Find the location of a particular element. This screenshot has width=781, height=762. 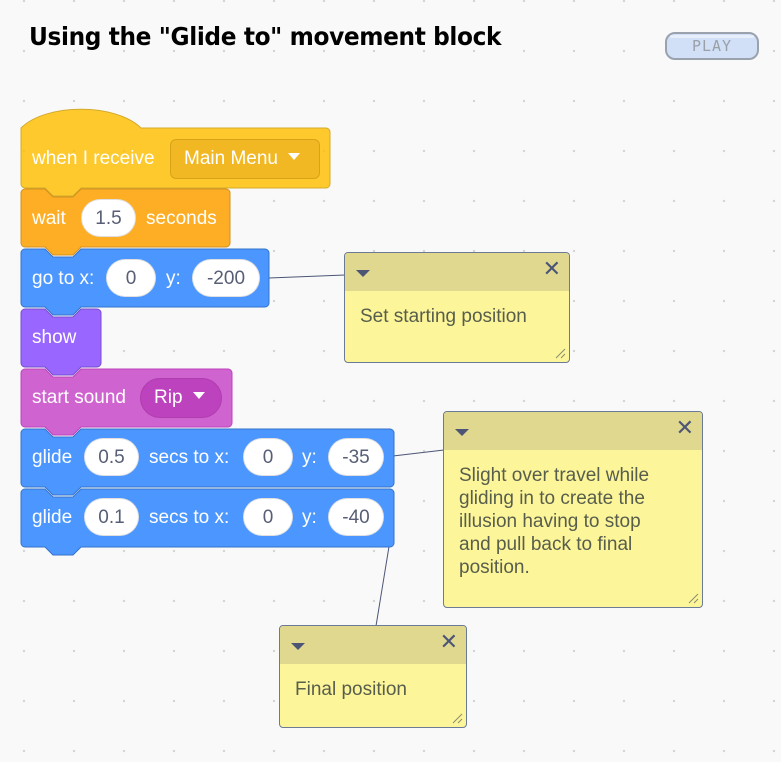

comment-text: Set starting position is located at coordinates (457, 309).